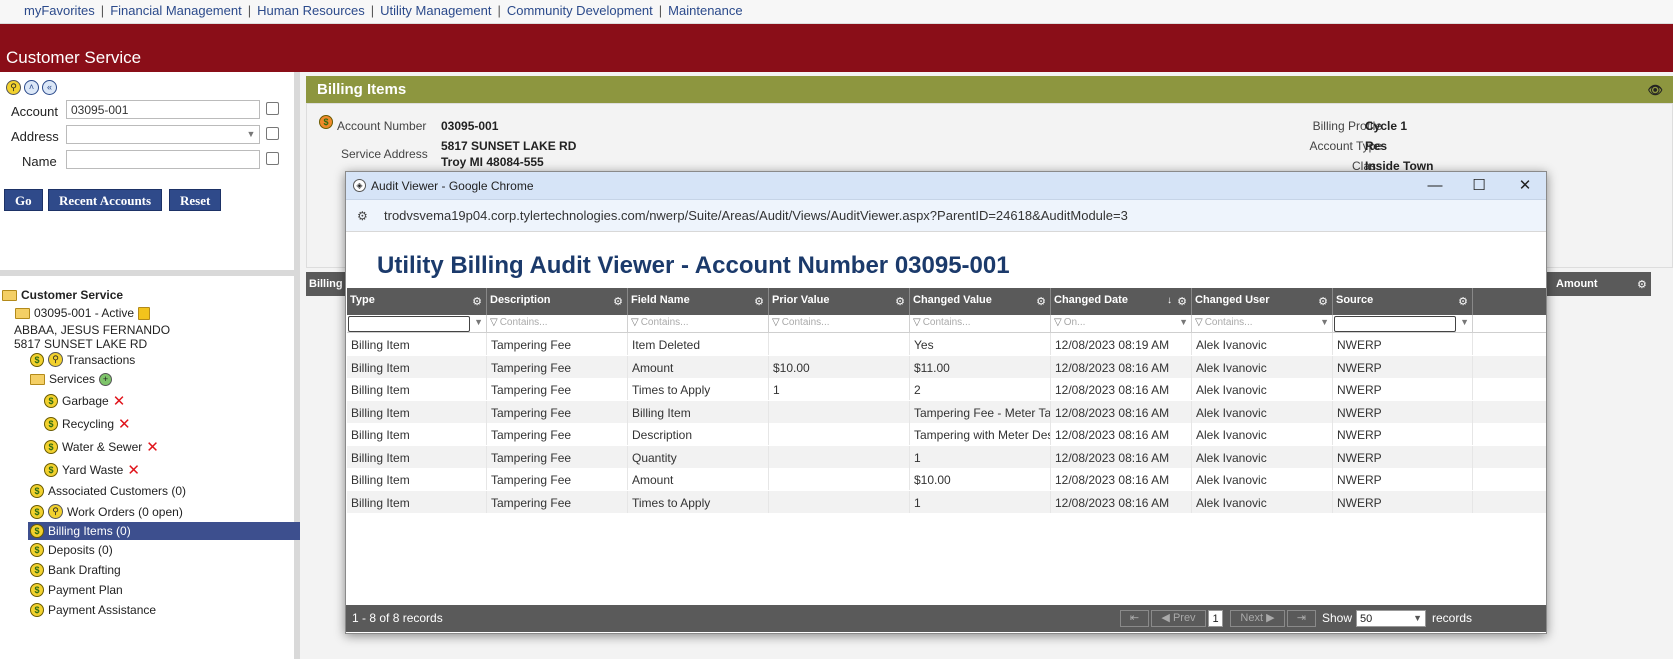 The image size is (1673, 659). Describe the element at coordinates (1479, 186) in the screenshot. I see `maximize-icon: ☐` at that location.